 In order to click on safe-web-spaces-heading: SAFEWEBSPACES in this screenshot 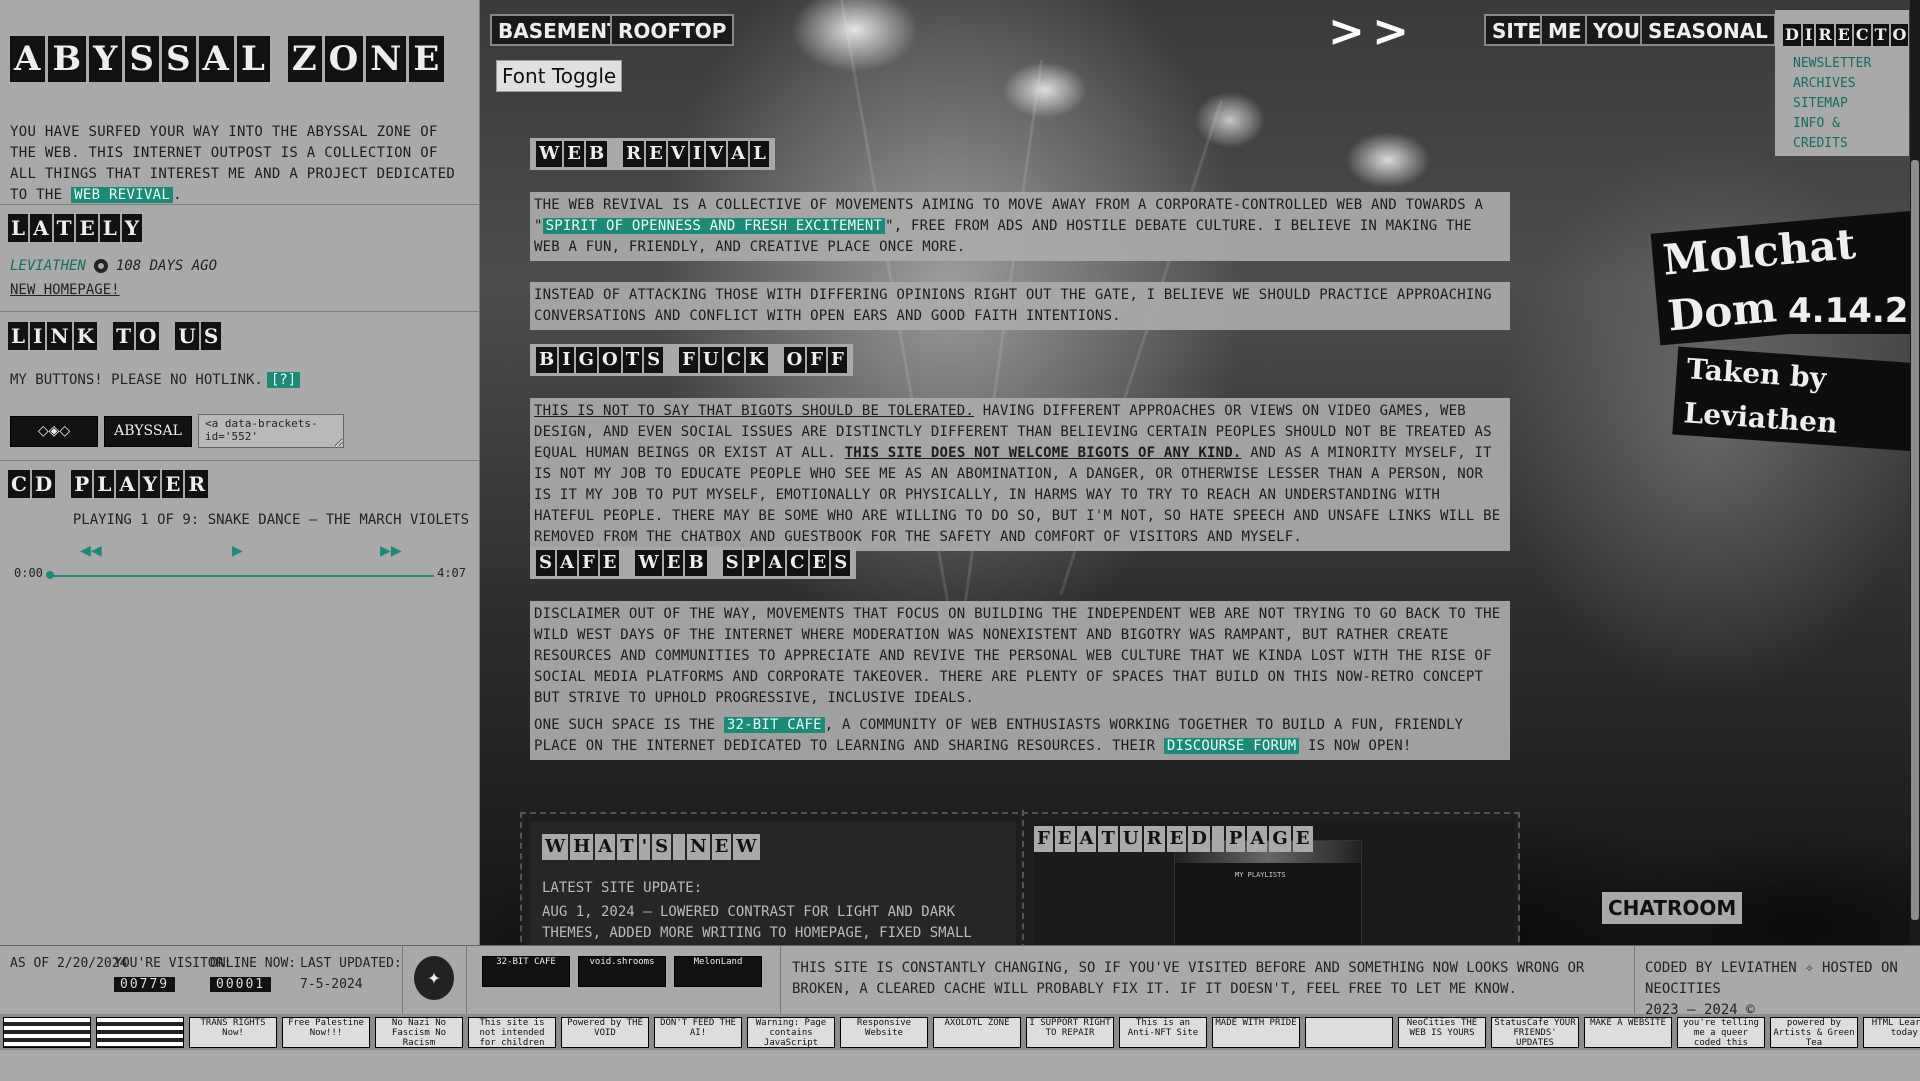, I will do `click(693, 563)`.